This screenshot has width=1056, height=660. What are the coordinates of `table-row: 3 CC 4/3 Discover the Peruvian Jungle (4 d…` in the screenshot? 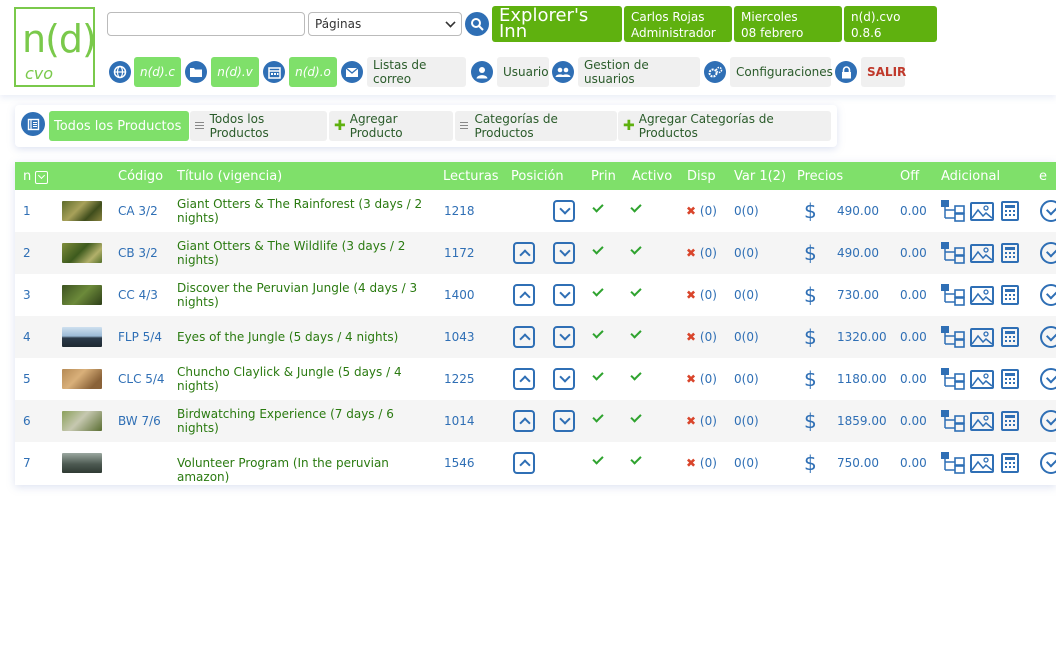 It's located at (535, 295).